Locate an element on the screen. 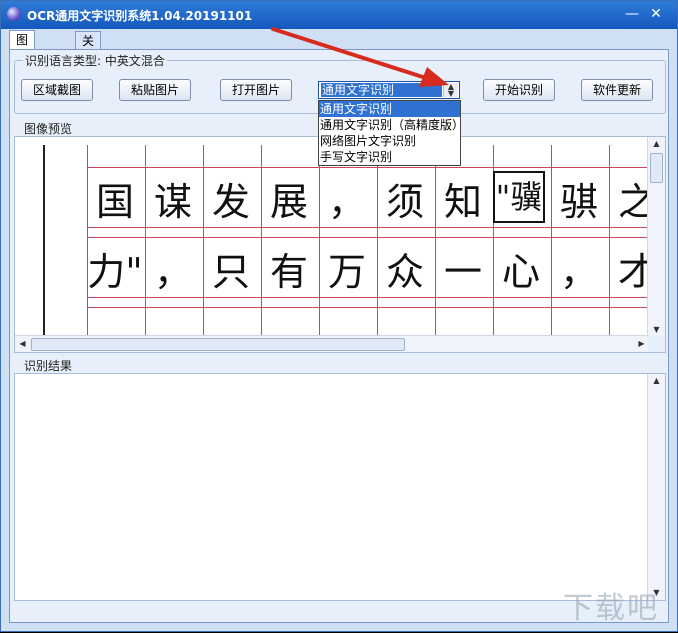 The width and height of the screenshot is (678, 633). margin-line is located at coordinates (44, 245).